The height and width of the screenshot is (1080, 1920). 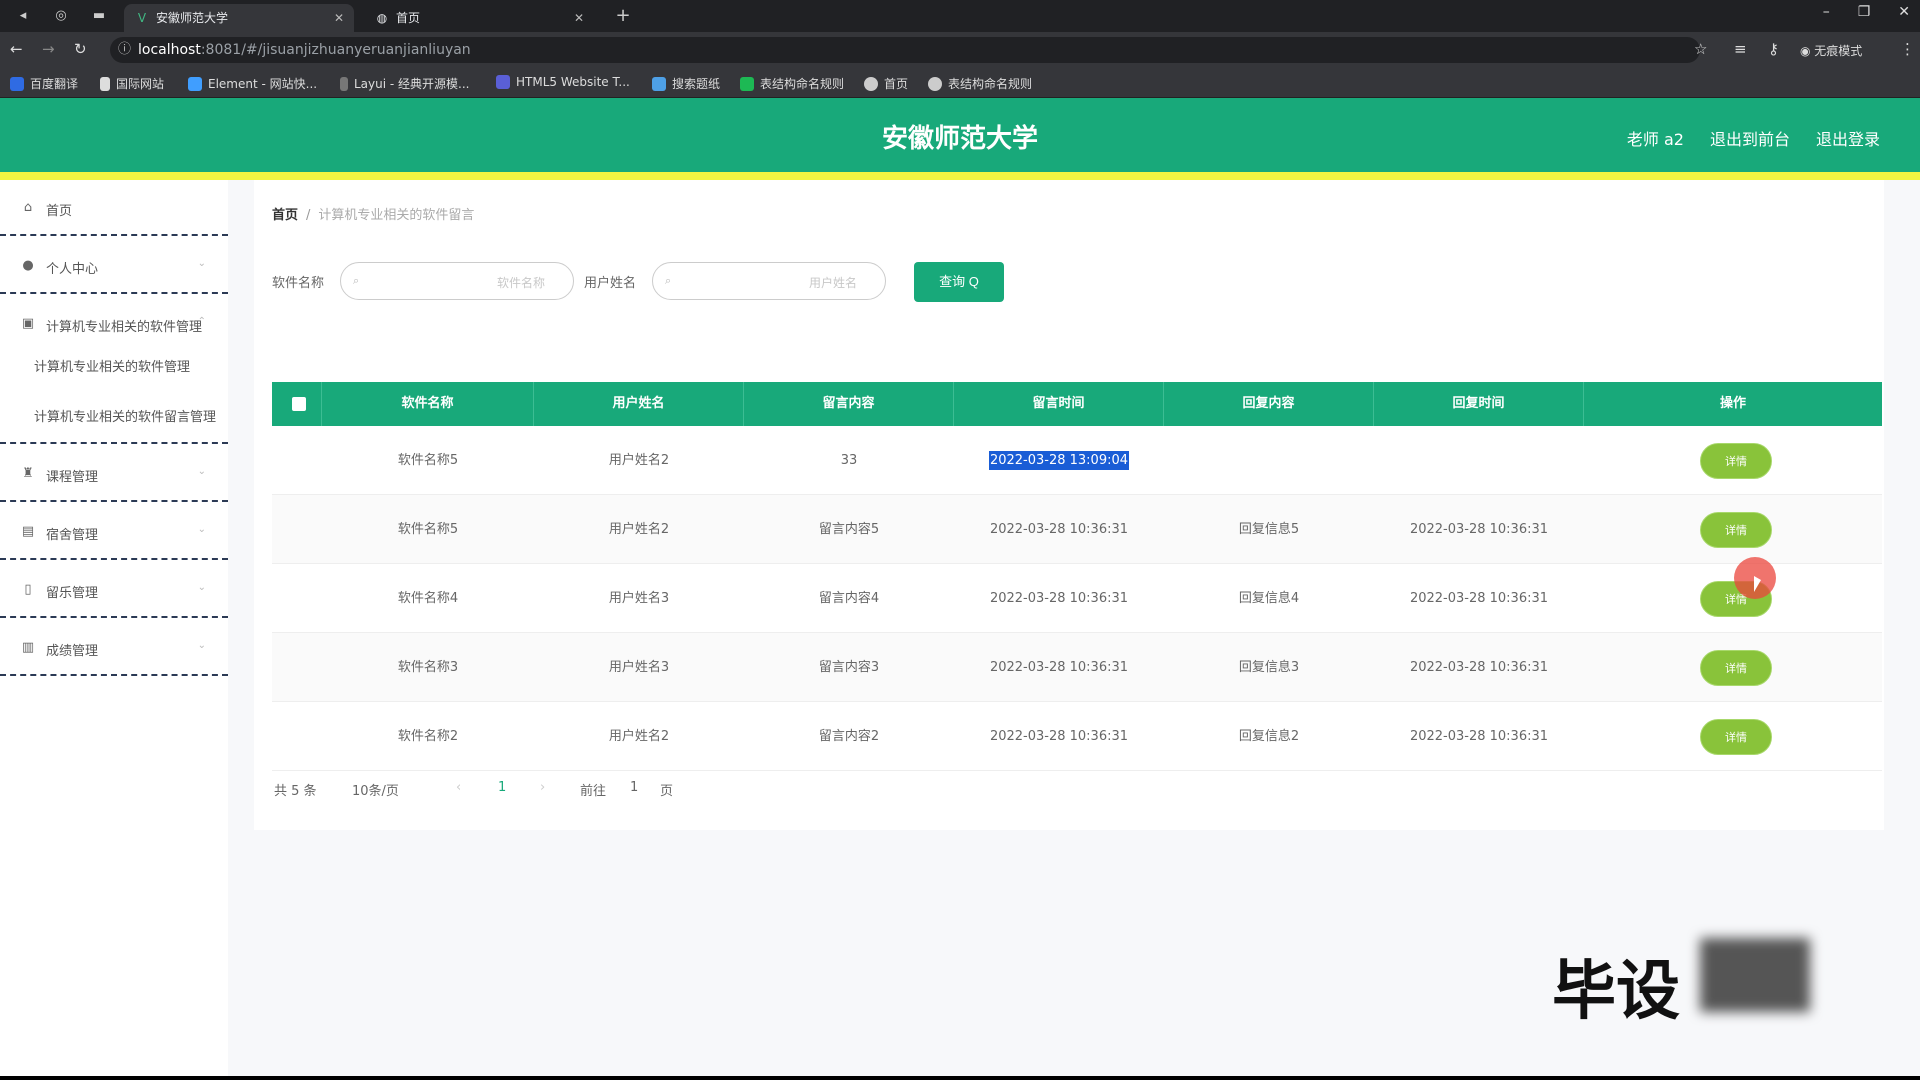 What do you see at coordinates (1750, 138) in the screenshot?
I see `exit-front-link: 退出到前台` at bounding box center [1750, 138].